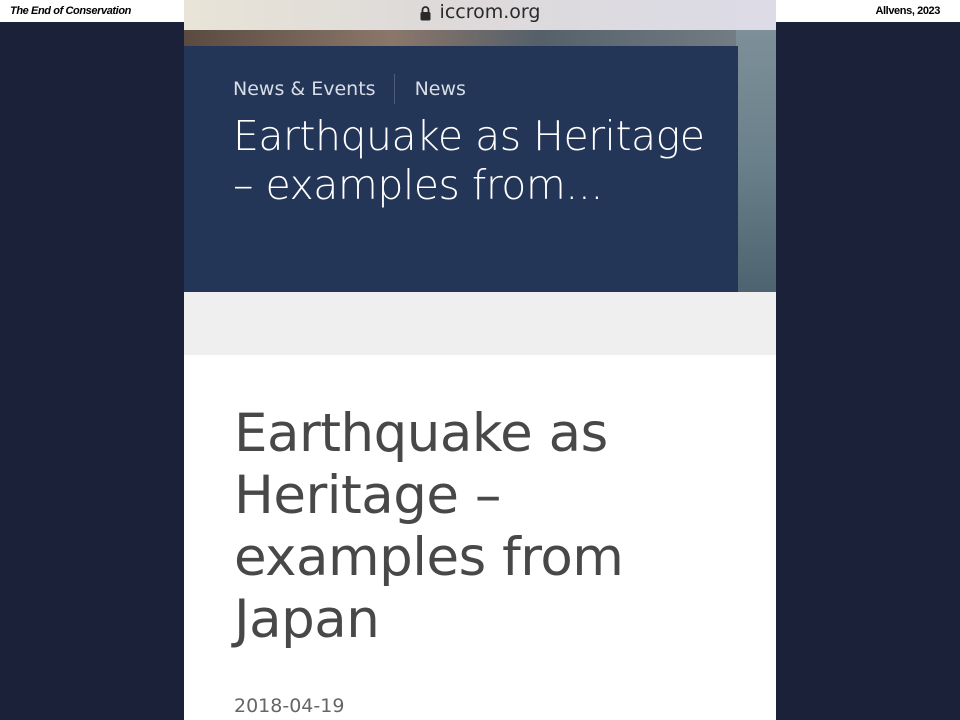  What do you see at coordinates (480, 38) in the screenshot?
I see `hero-photo-top` at bounding box center [480, 38].